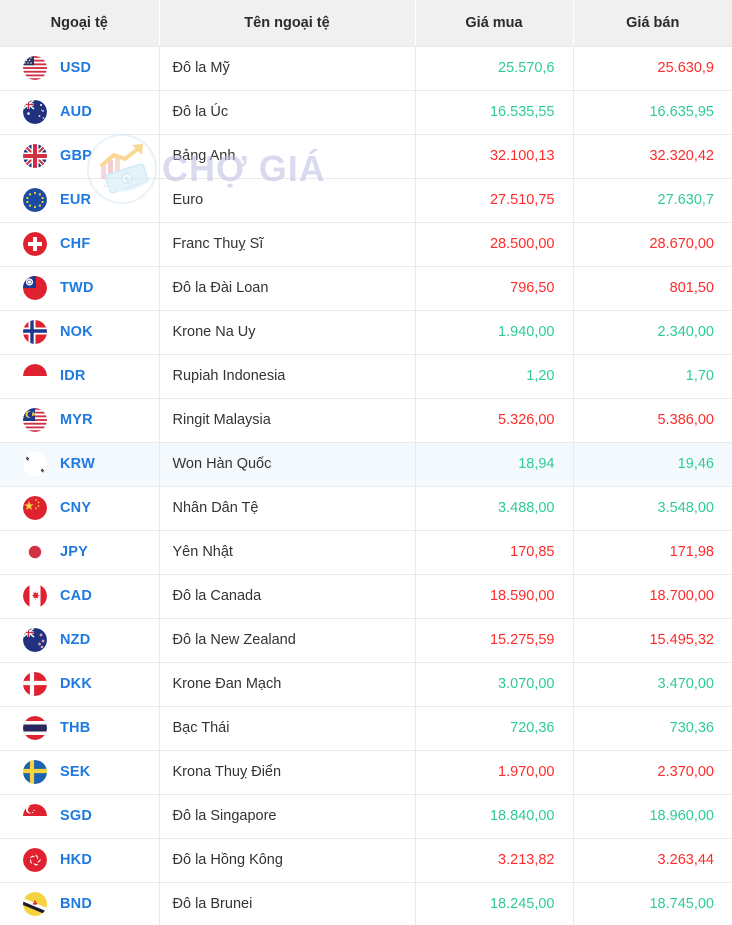  Describe the element at coordinates (35, 244) in the screenshot. I see `flag-ch-icon` at that location.